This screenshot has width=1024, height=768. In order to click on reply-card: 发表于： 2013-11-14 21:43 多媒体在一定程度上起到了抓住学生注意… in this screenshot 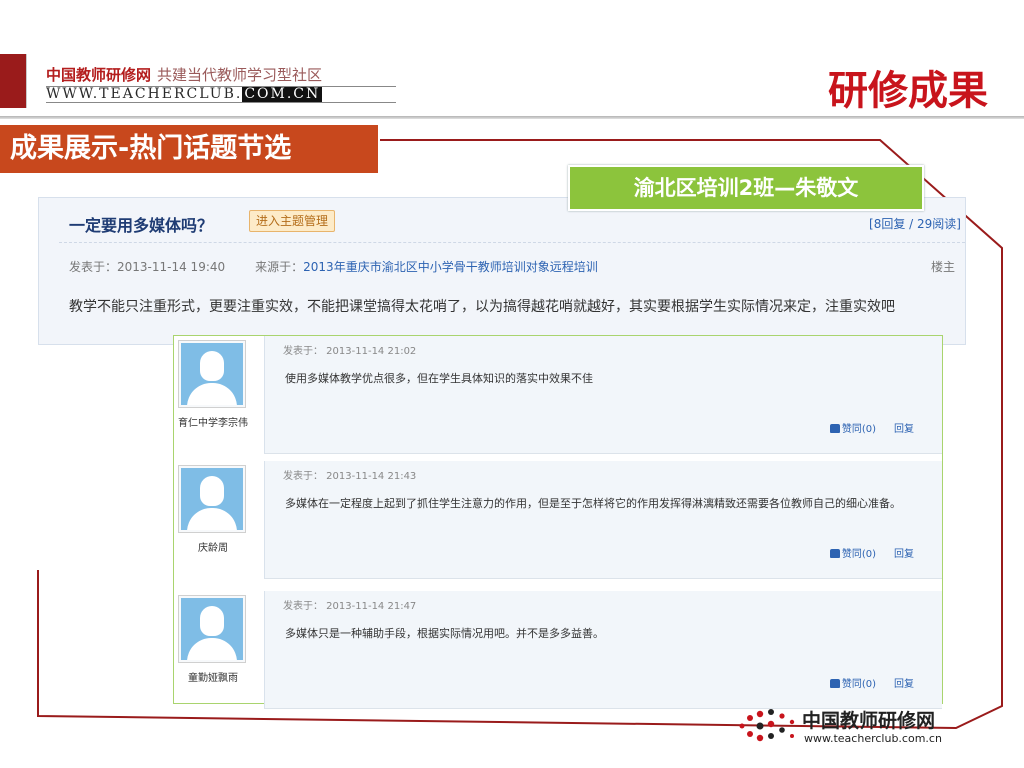, I will do `click(603, 520)`.